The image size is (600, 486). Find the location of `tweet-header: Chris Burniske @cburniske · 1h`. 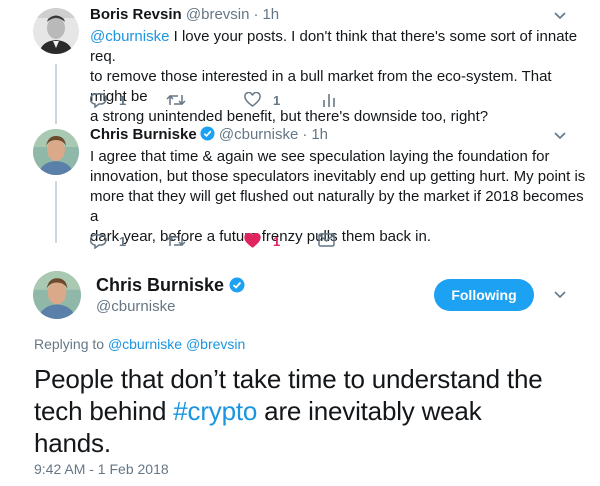

tweet-header: Chris Burniske @cburniske · 1h is located at coordinates (209, 134).